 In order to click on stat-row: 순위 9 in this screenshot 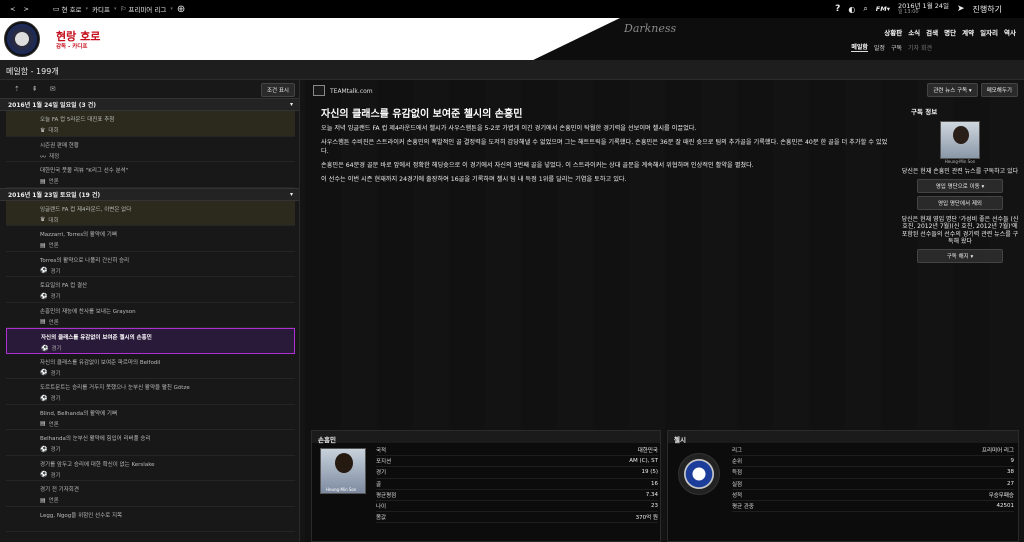, I will do `click(873, 462)`.